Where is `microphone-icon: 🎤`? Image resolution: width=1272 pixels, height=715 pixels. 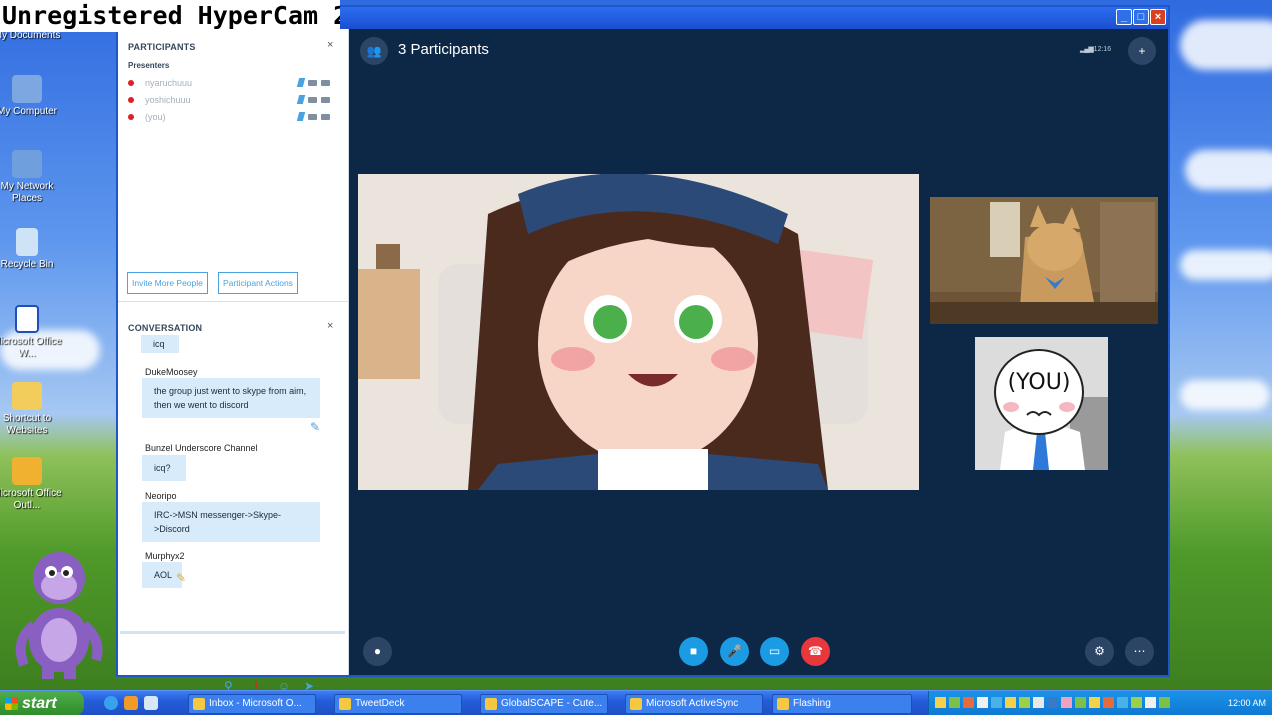
microphone-icon: 🎤 is located at coordinates (734, 651).